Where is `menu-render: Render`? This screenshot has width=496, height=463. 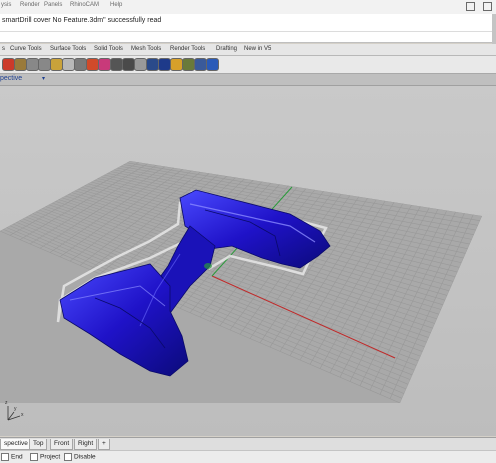
menu-render: Render is located at coordinates (30, 5).